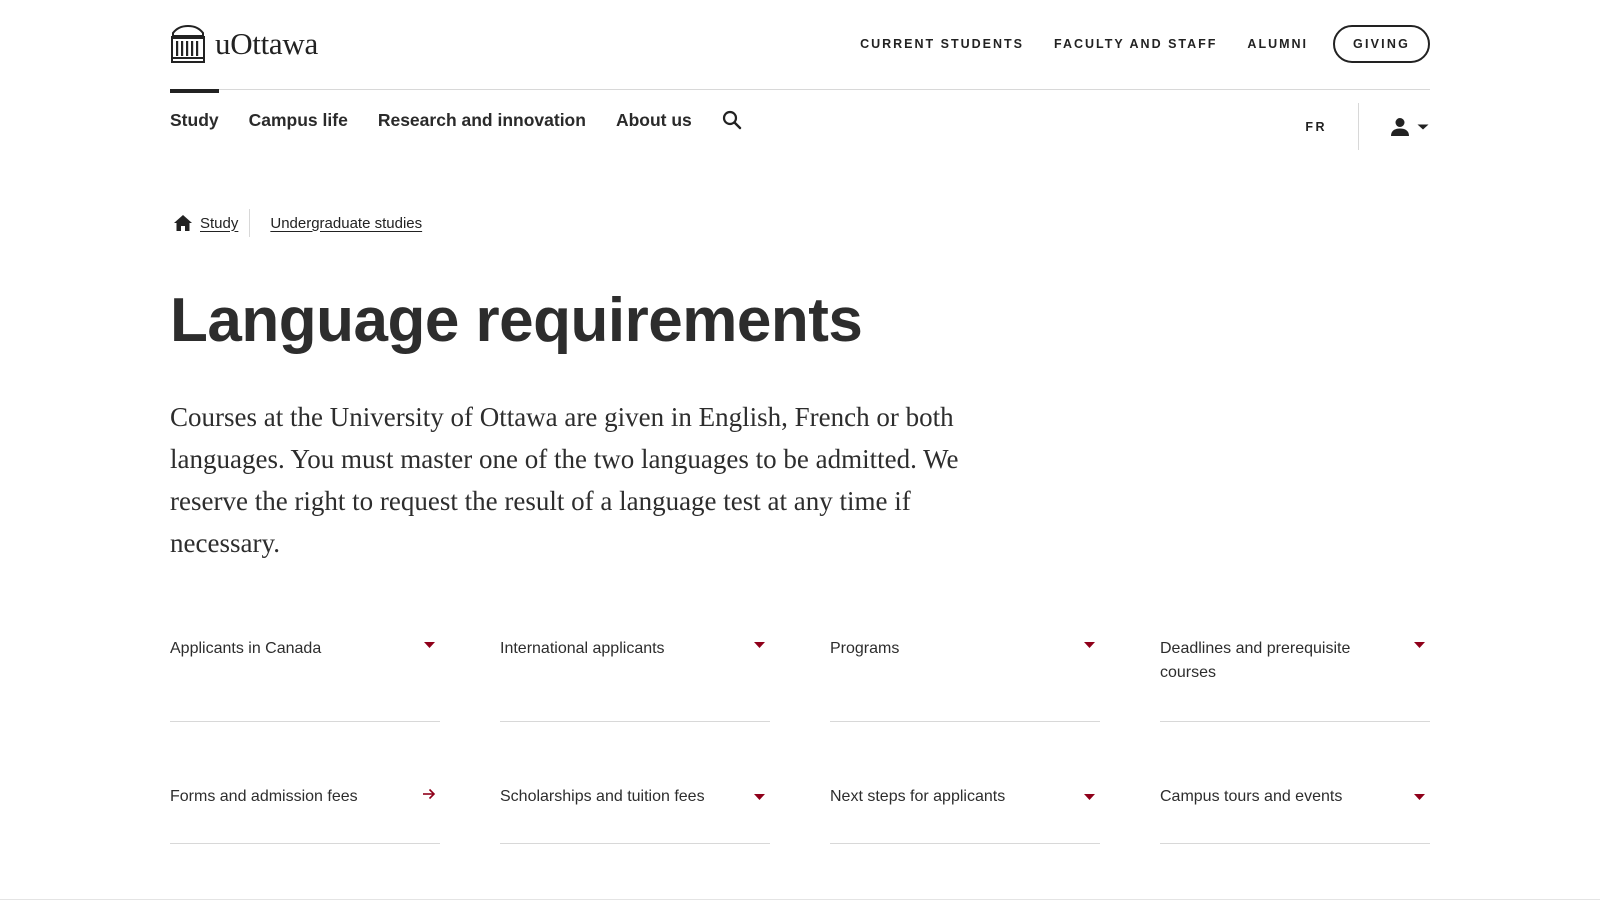 This screenshot has height=900, width=1600. I want to click on breadcrumb-item-undergraduate: Undergraduate studies, so click(346, 223).